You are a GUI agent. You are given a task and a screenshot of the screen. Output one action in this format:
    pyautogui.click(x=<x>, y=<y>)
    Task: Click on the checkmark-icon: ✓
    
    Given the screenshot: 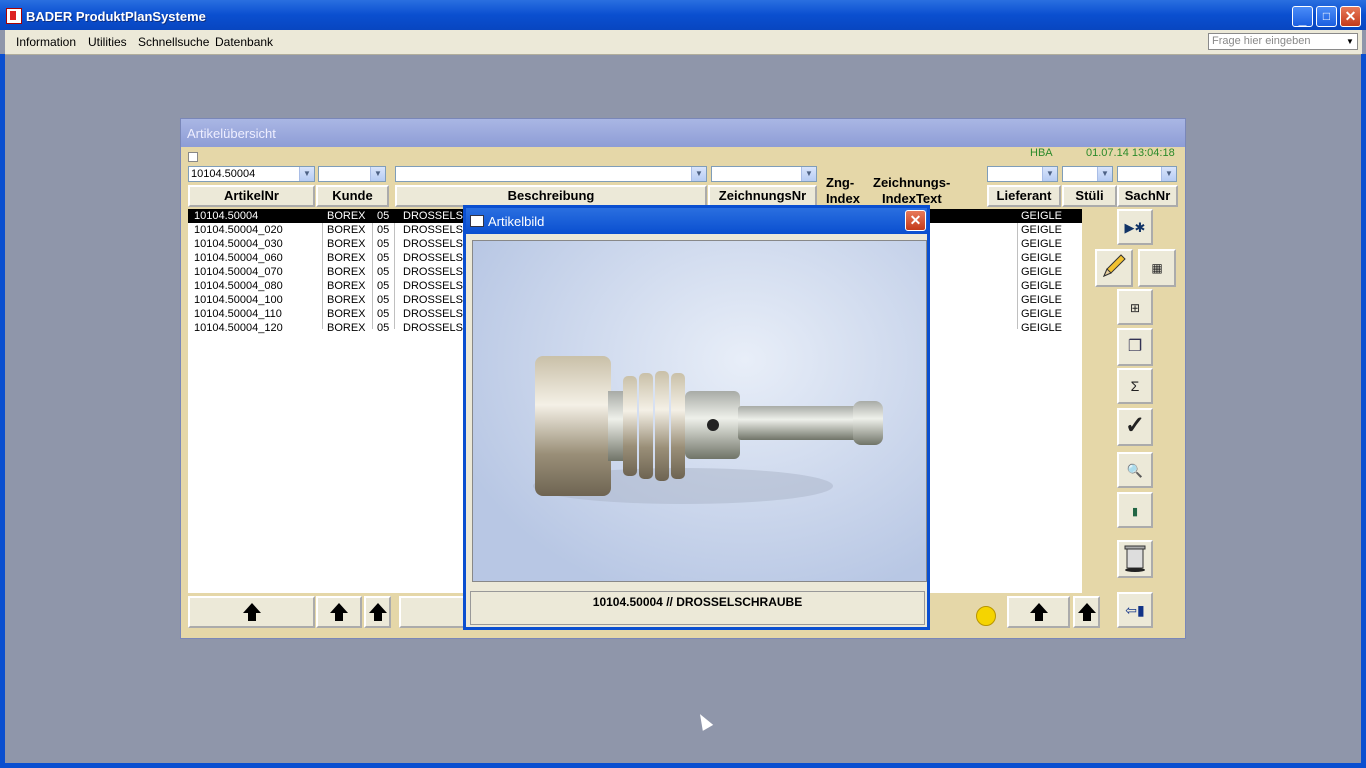 What is the action you would take?
    pyautogui.click(x=1135, y=427)
    